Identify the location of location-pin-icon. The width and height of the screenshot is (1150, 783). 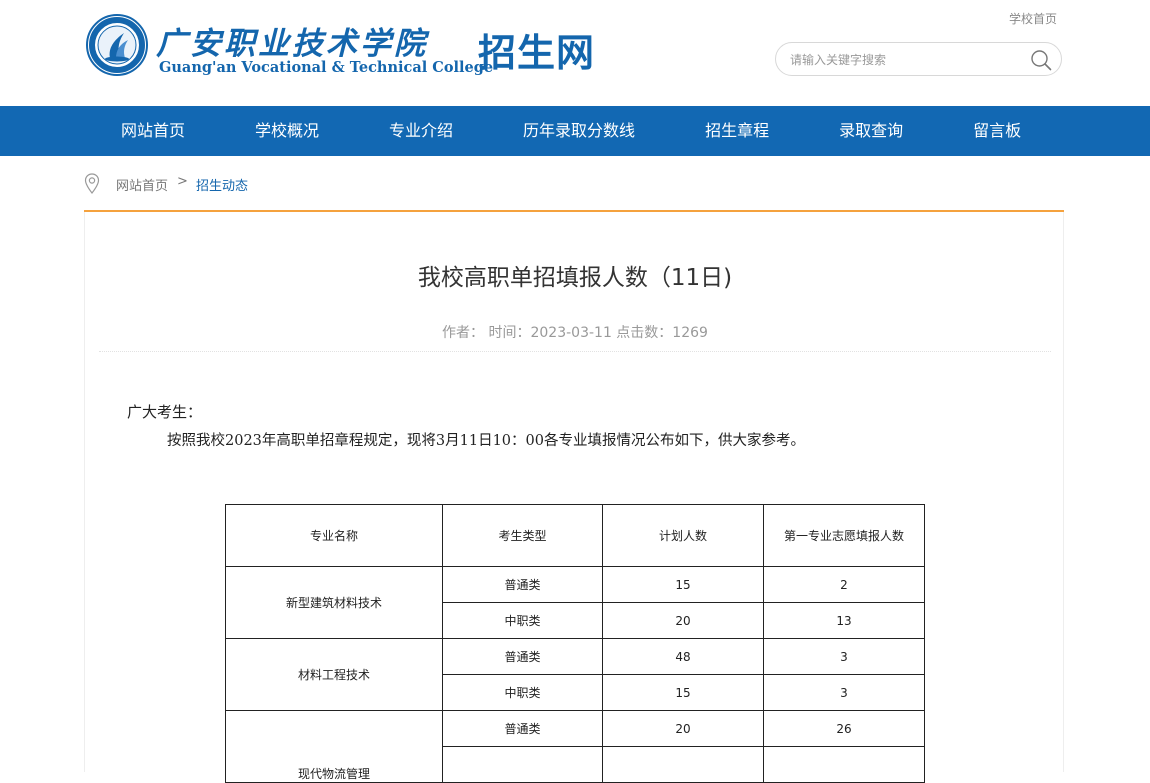
(92, 183).